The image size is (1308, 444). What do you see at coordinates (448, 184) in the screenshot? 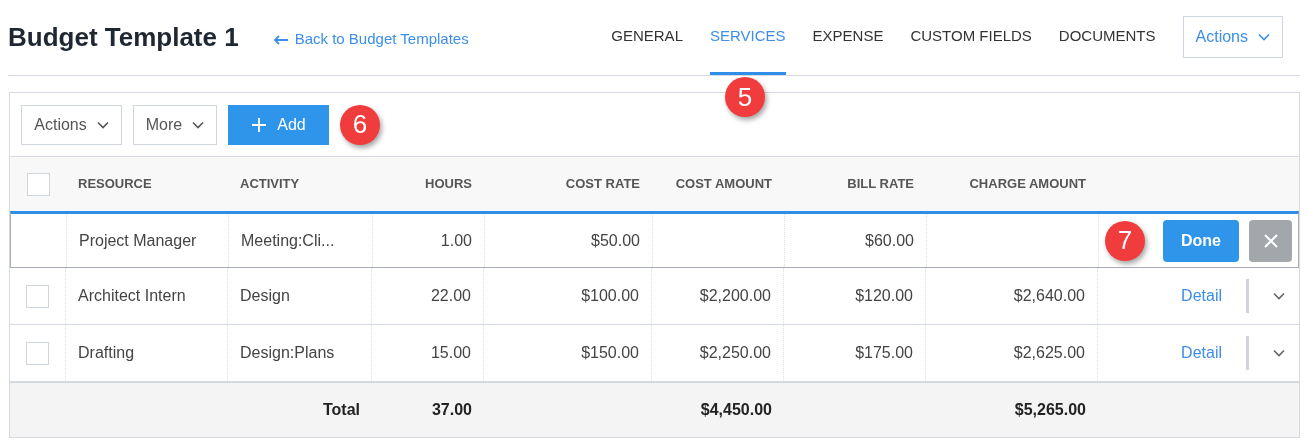
I see `column-header: HOURS` at bounding box center [448, 184].